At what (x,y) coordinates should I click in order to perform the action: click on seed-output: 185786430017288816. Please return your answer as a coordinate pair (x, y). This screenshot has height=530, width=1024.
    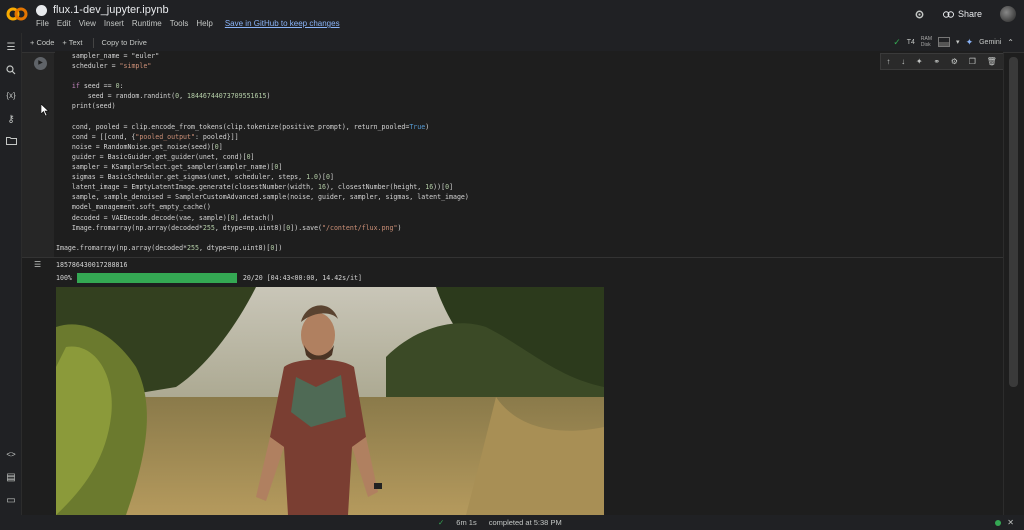
    Looking at the image, I should click on (92, 265).